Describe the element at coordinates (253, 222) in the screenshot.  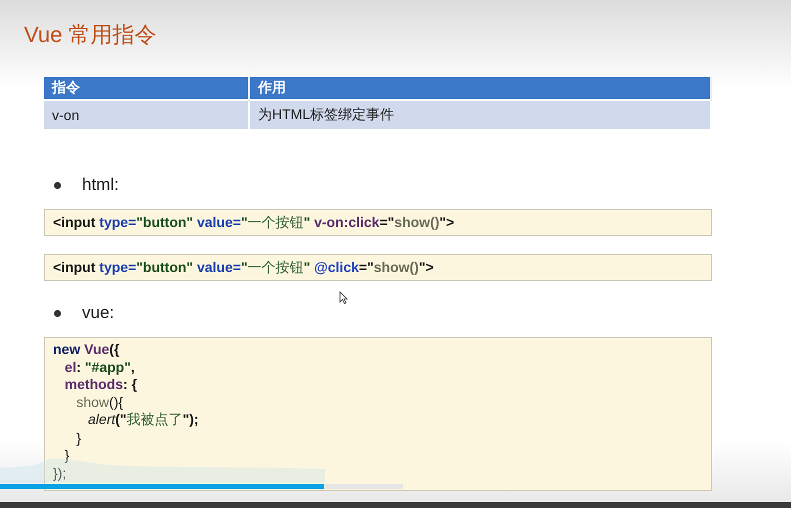
I see `code-line: <input type="button" value="一个按钮" v-on:click="show()">` at that location.